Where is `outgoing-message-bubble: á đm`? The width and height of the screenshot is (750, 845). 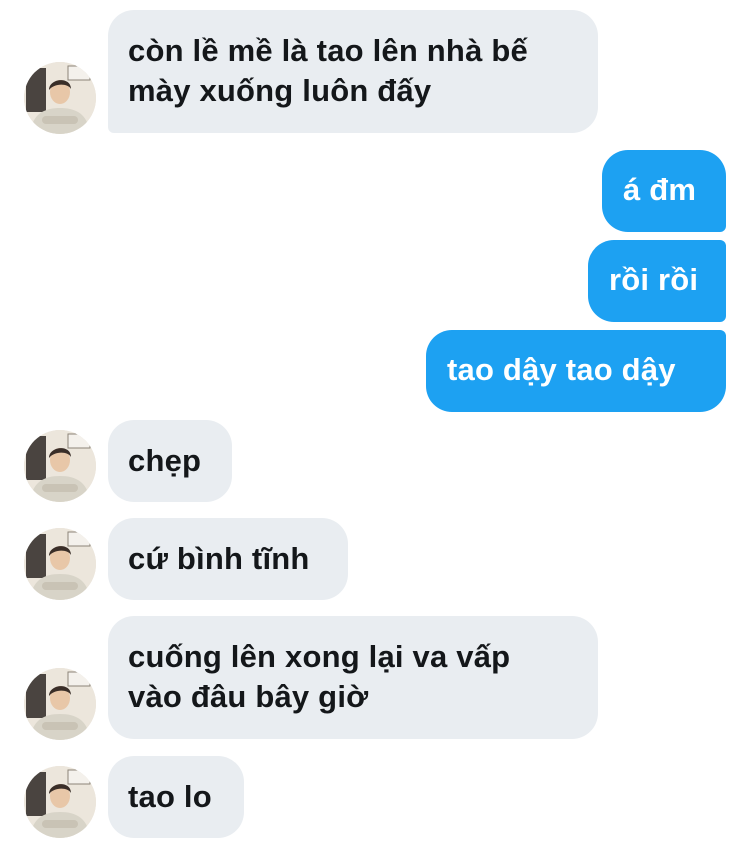 outgoing-message-bubble: á đm is located at coordinates (664, 191).